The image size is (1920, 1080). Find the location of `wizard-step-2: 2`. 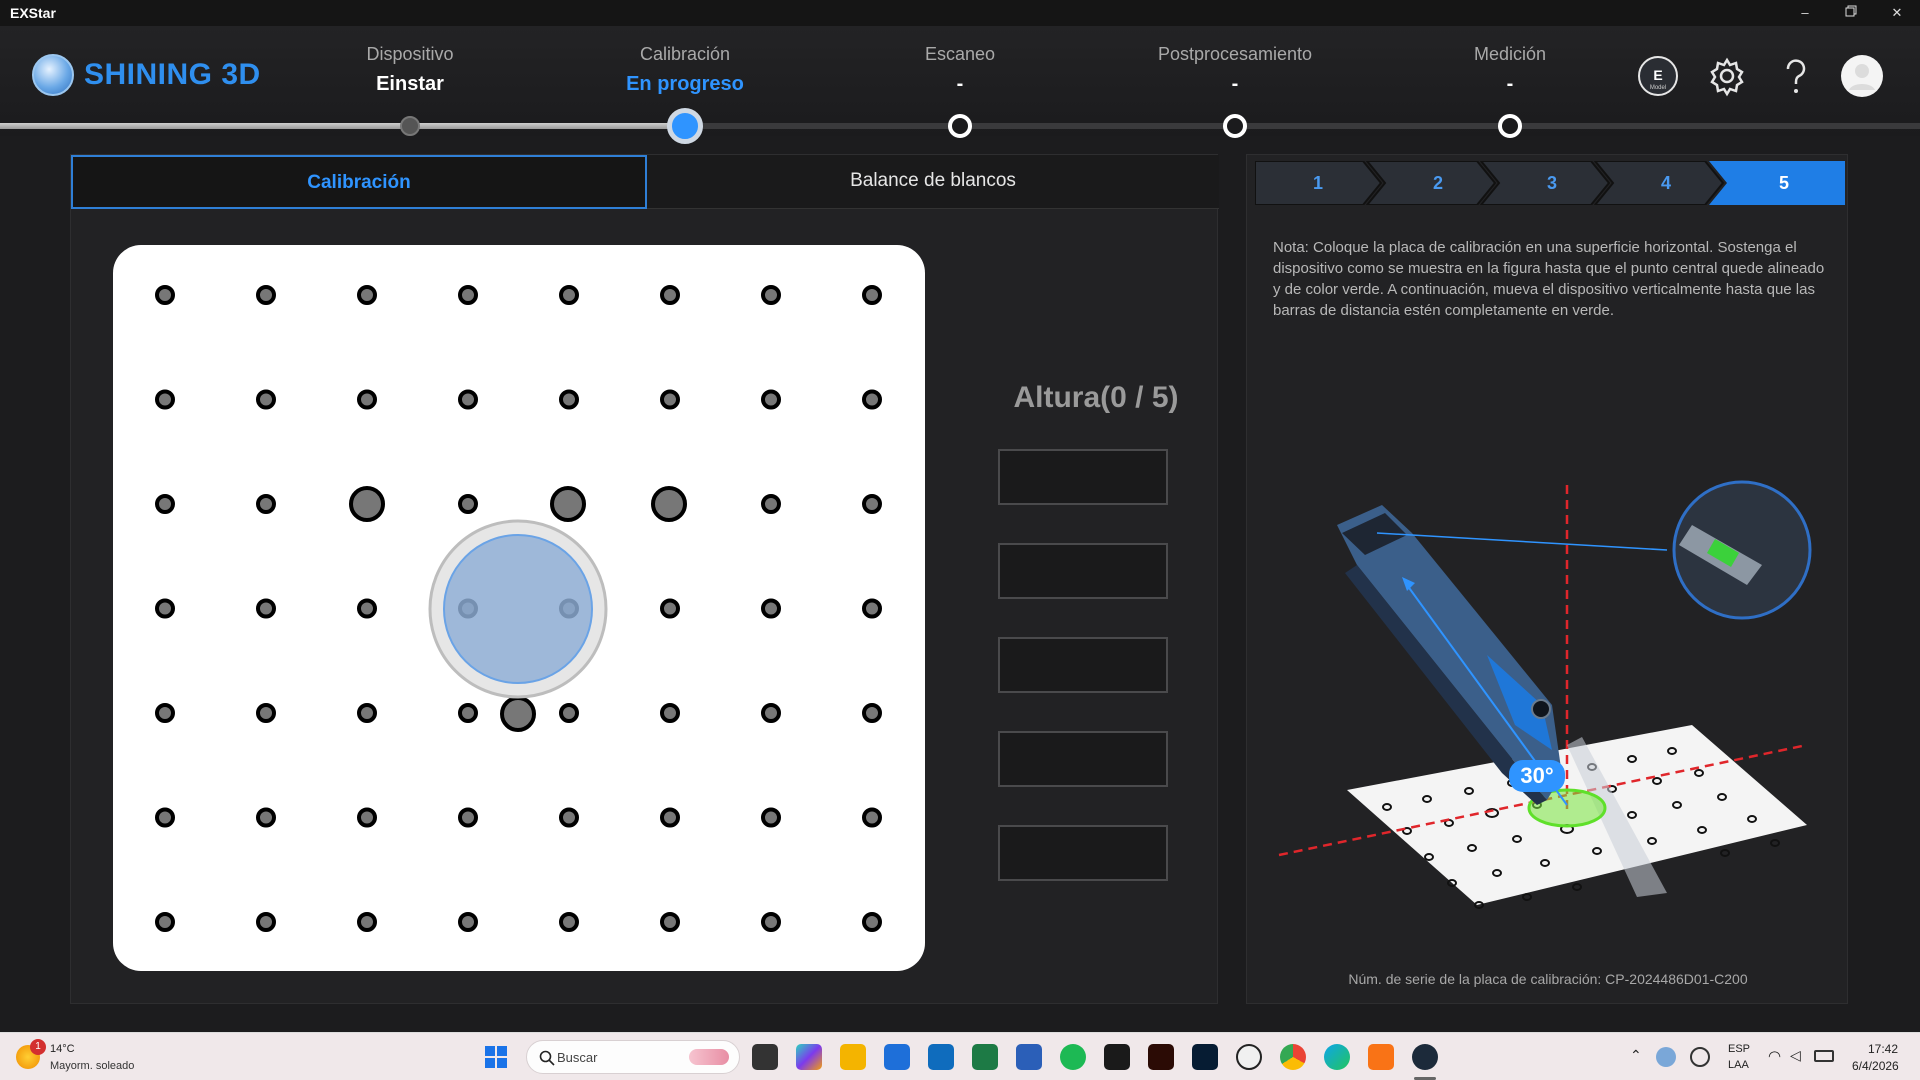

wizard-step-2: 2 is located at coordinates (1438, 183).